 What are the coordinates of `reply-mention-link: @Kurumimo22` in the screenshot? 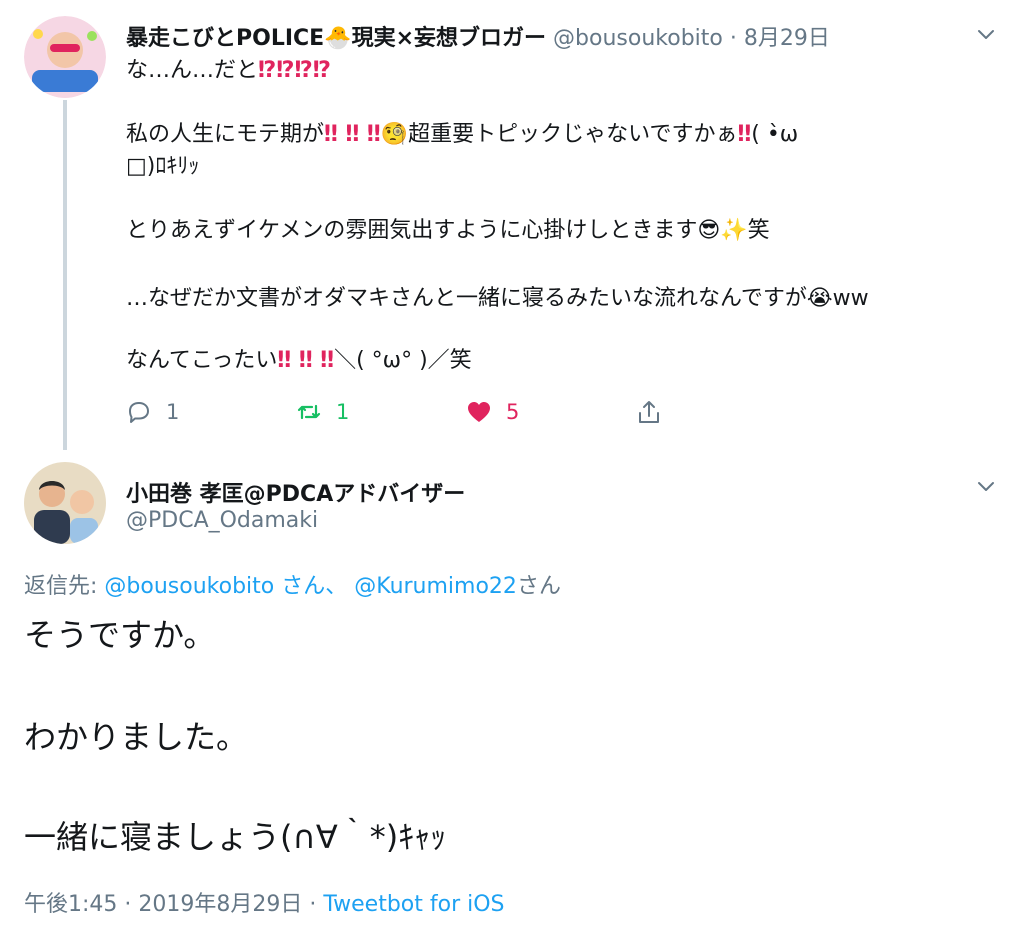 It's located at (435, 586).